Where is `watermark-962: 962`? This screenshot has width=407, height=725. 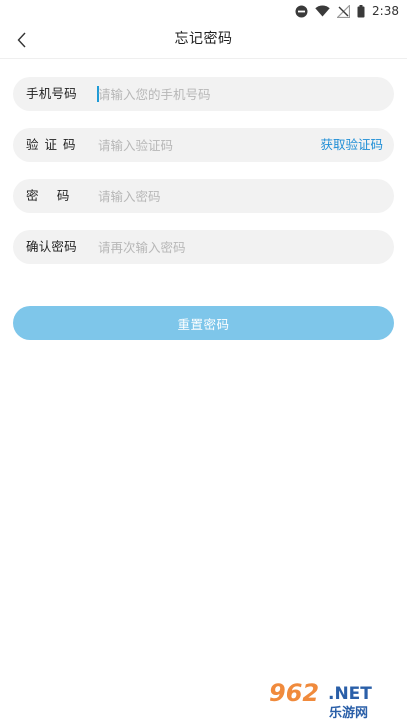
watermark-962: 962 is located at coordinates (294, 693).